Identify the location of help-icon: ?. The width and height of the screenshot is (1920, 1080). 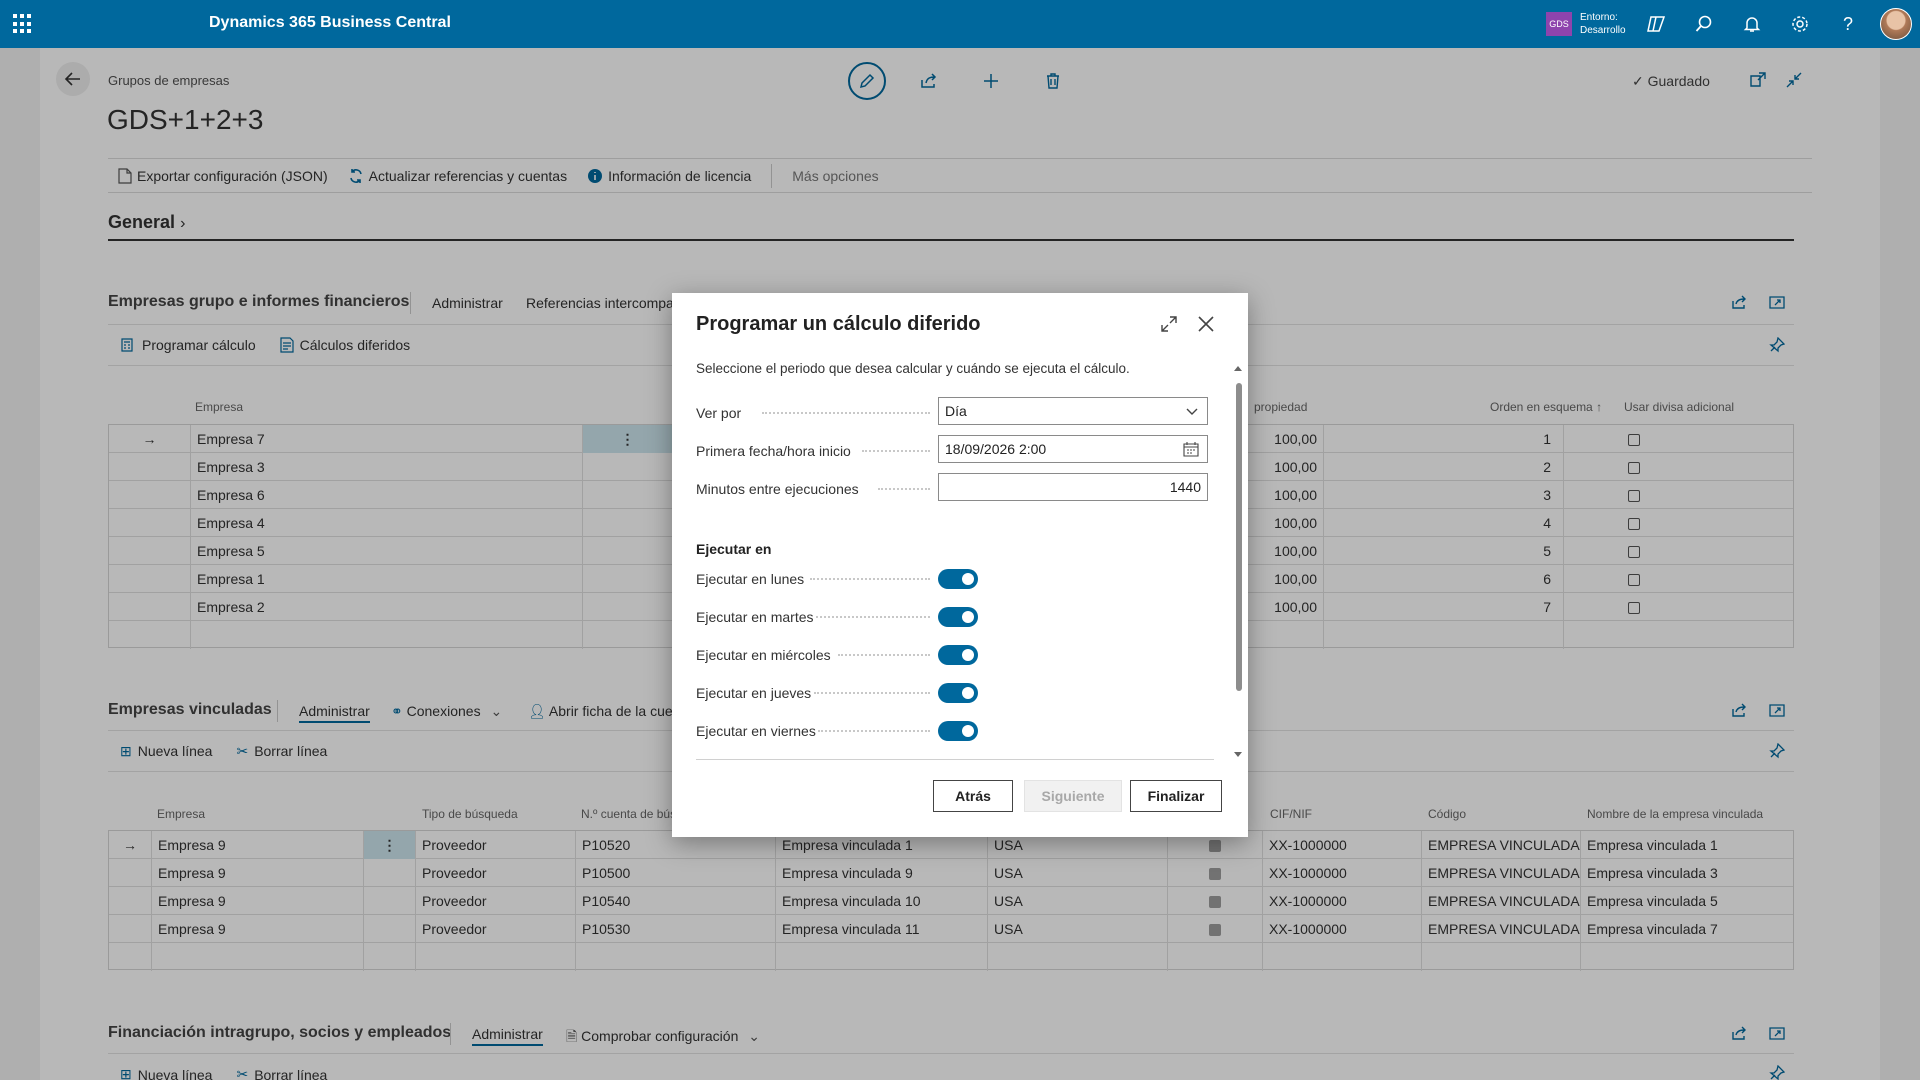
(1848, 24).